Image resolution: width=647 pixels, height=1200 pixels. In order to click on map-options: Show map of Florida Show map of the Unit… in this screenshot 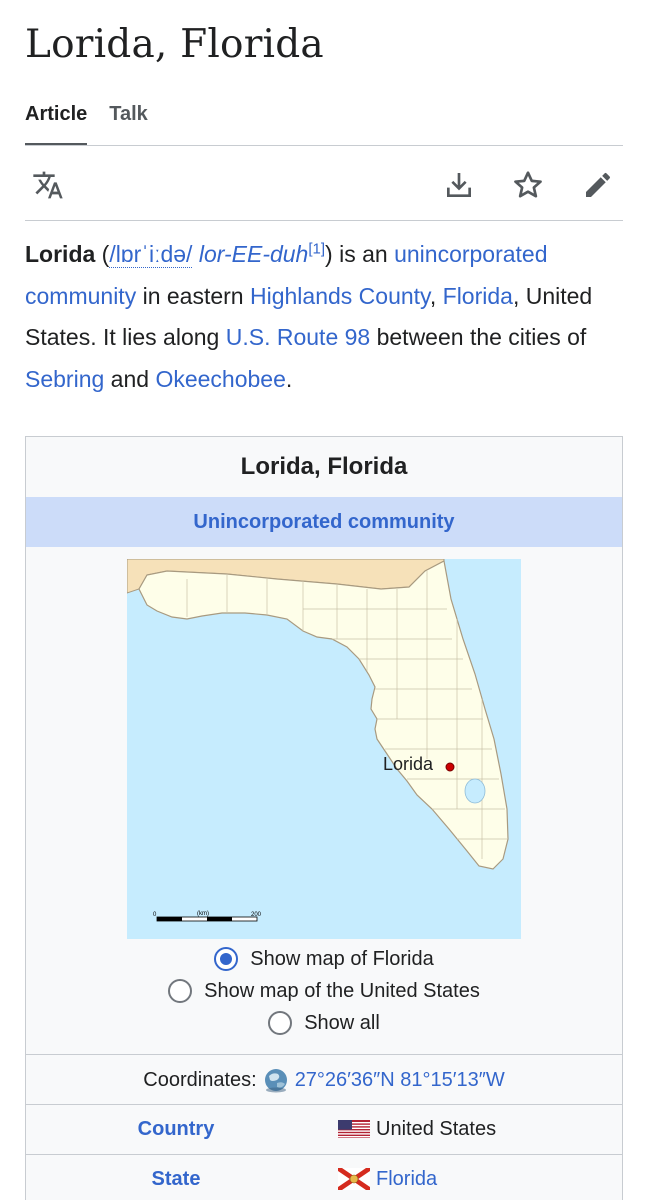, I will do `click(324, 991)`.